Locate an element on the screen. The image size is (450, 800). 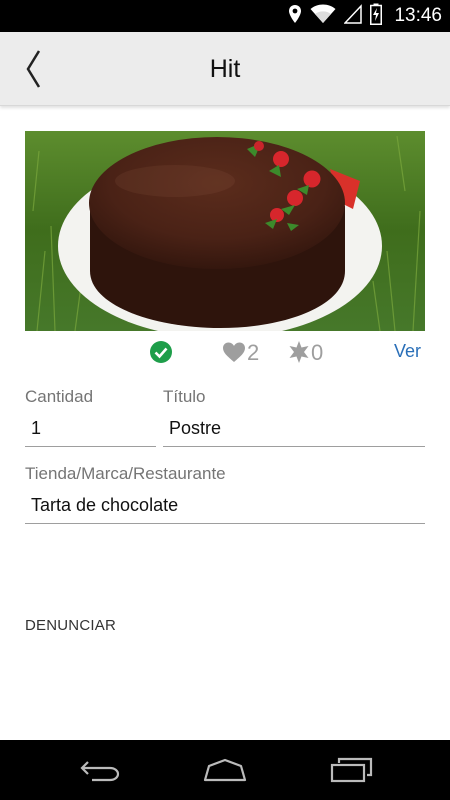
chevron-left-icon is located at coordinates (33, 69).